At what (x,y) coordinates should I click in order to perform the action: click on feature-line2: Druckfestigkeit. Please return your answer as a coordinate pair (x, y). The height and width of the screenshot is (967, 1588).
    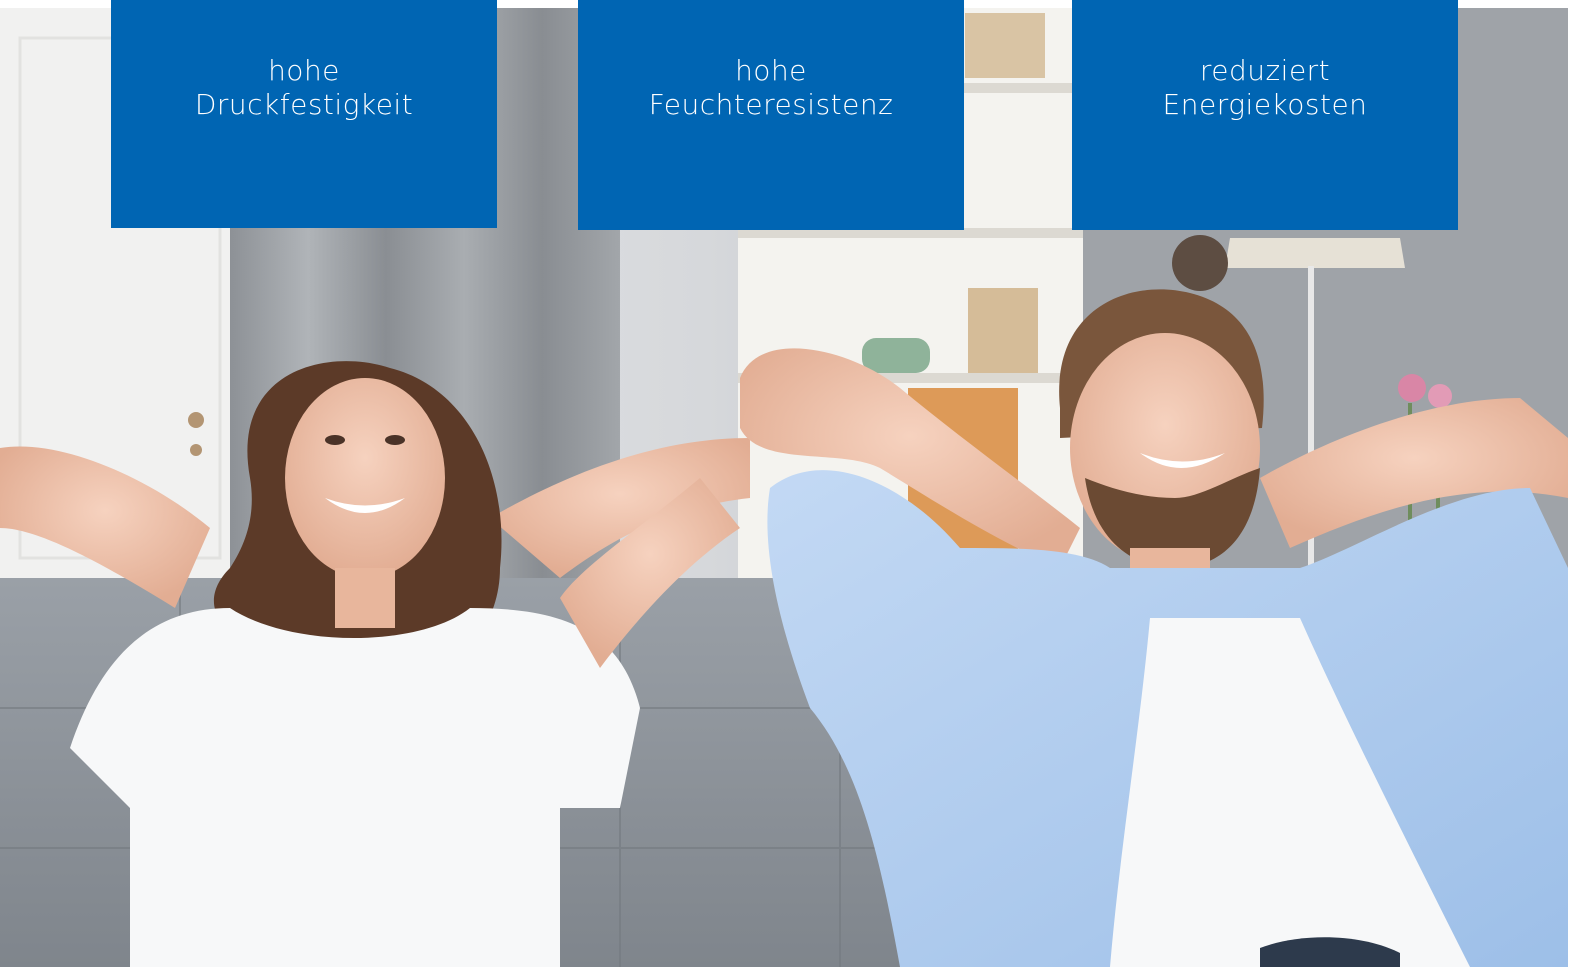
    Looking at the image, I should click on (304, 104).